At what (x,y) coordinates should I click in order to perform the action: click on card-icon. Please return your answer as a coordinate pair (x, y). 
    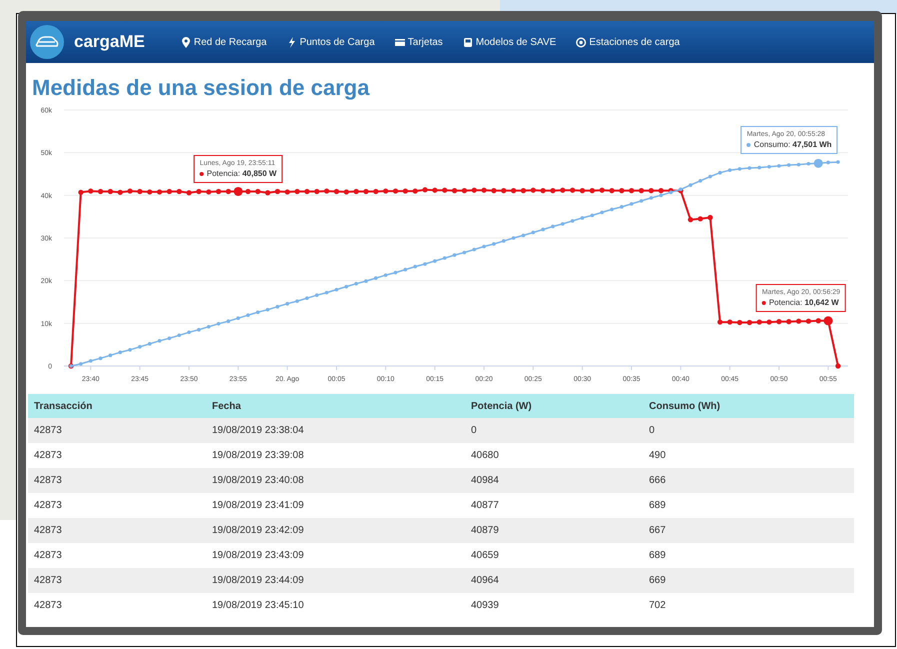
    Looking at the image, I should click on (399, 42).